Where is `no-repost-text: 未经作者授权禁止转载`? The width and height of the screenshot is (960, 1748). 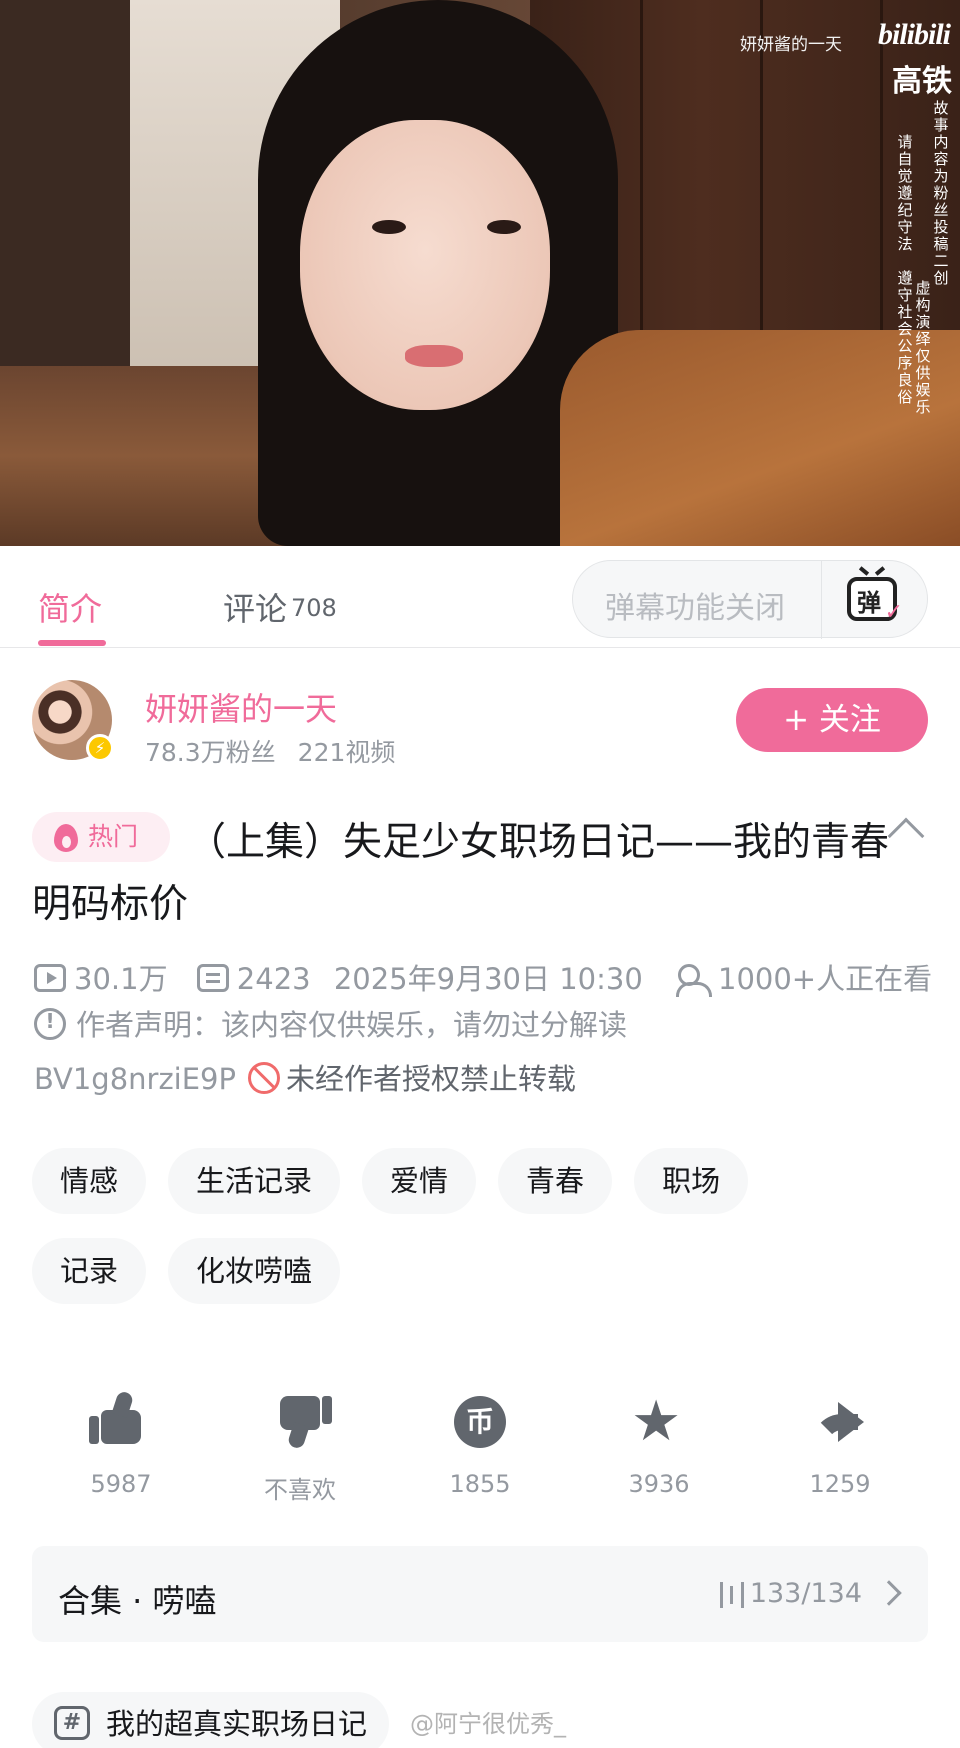
no-repost-text: 未经作者授权禁止转载 is located at coordinates (431, 1079).